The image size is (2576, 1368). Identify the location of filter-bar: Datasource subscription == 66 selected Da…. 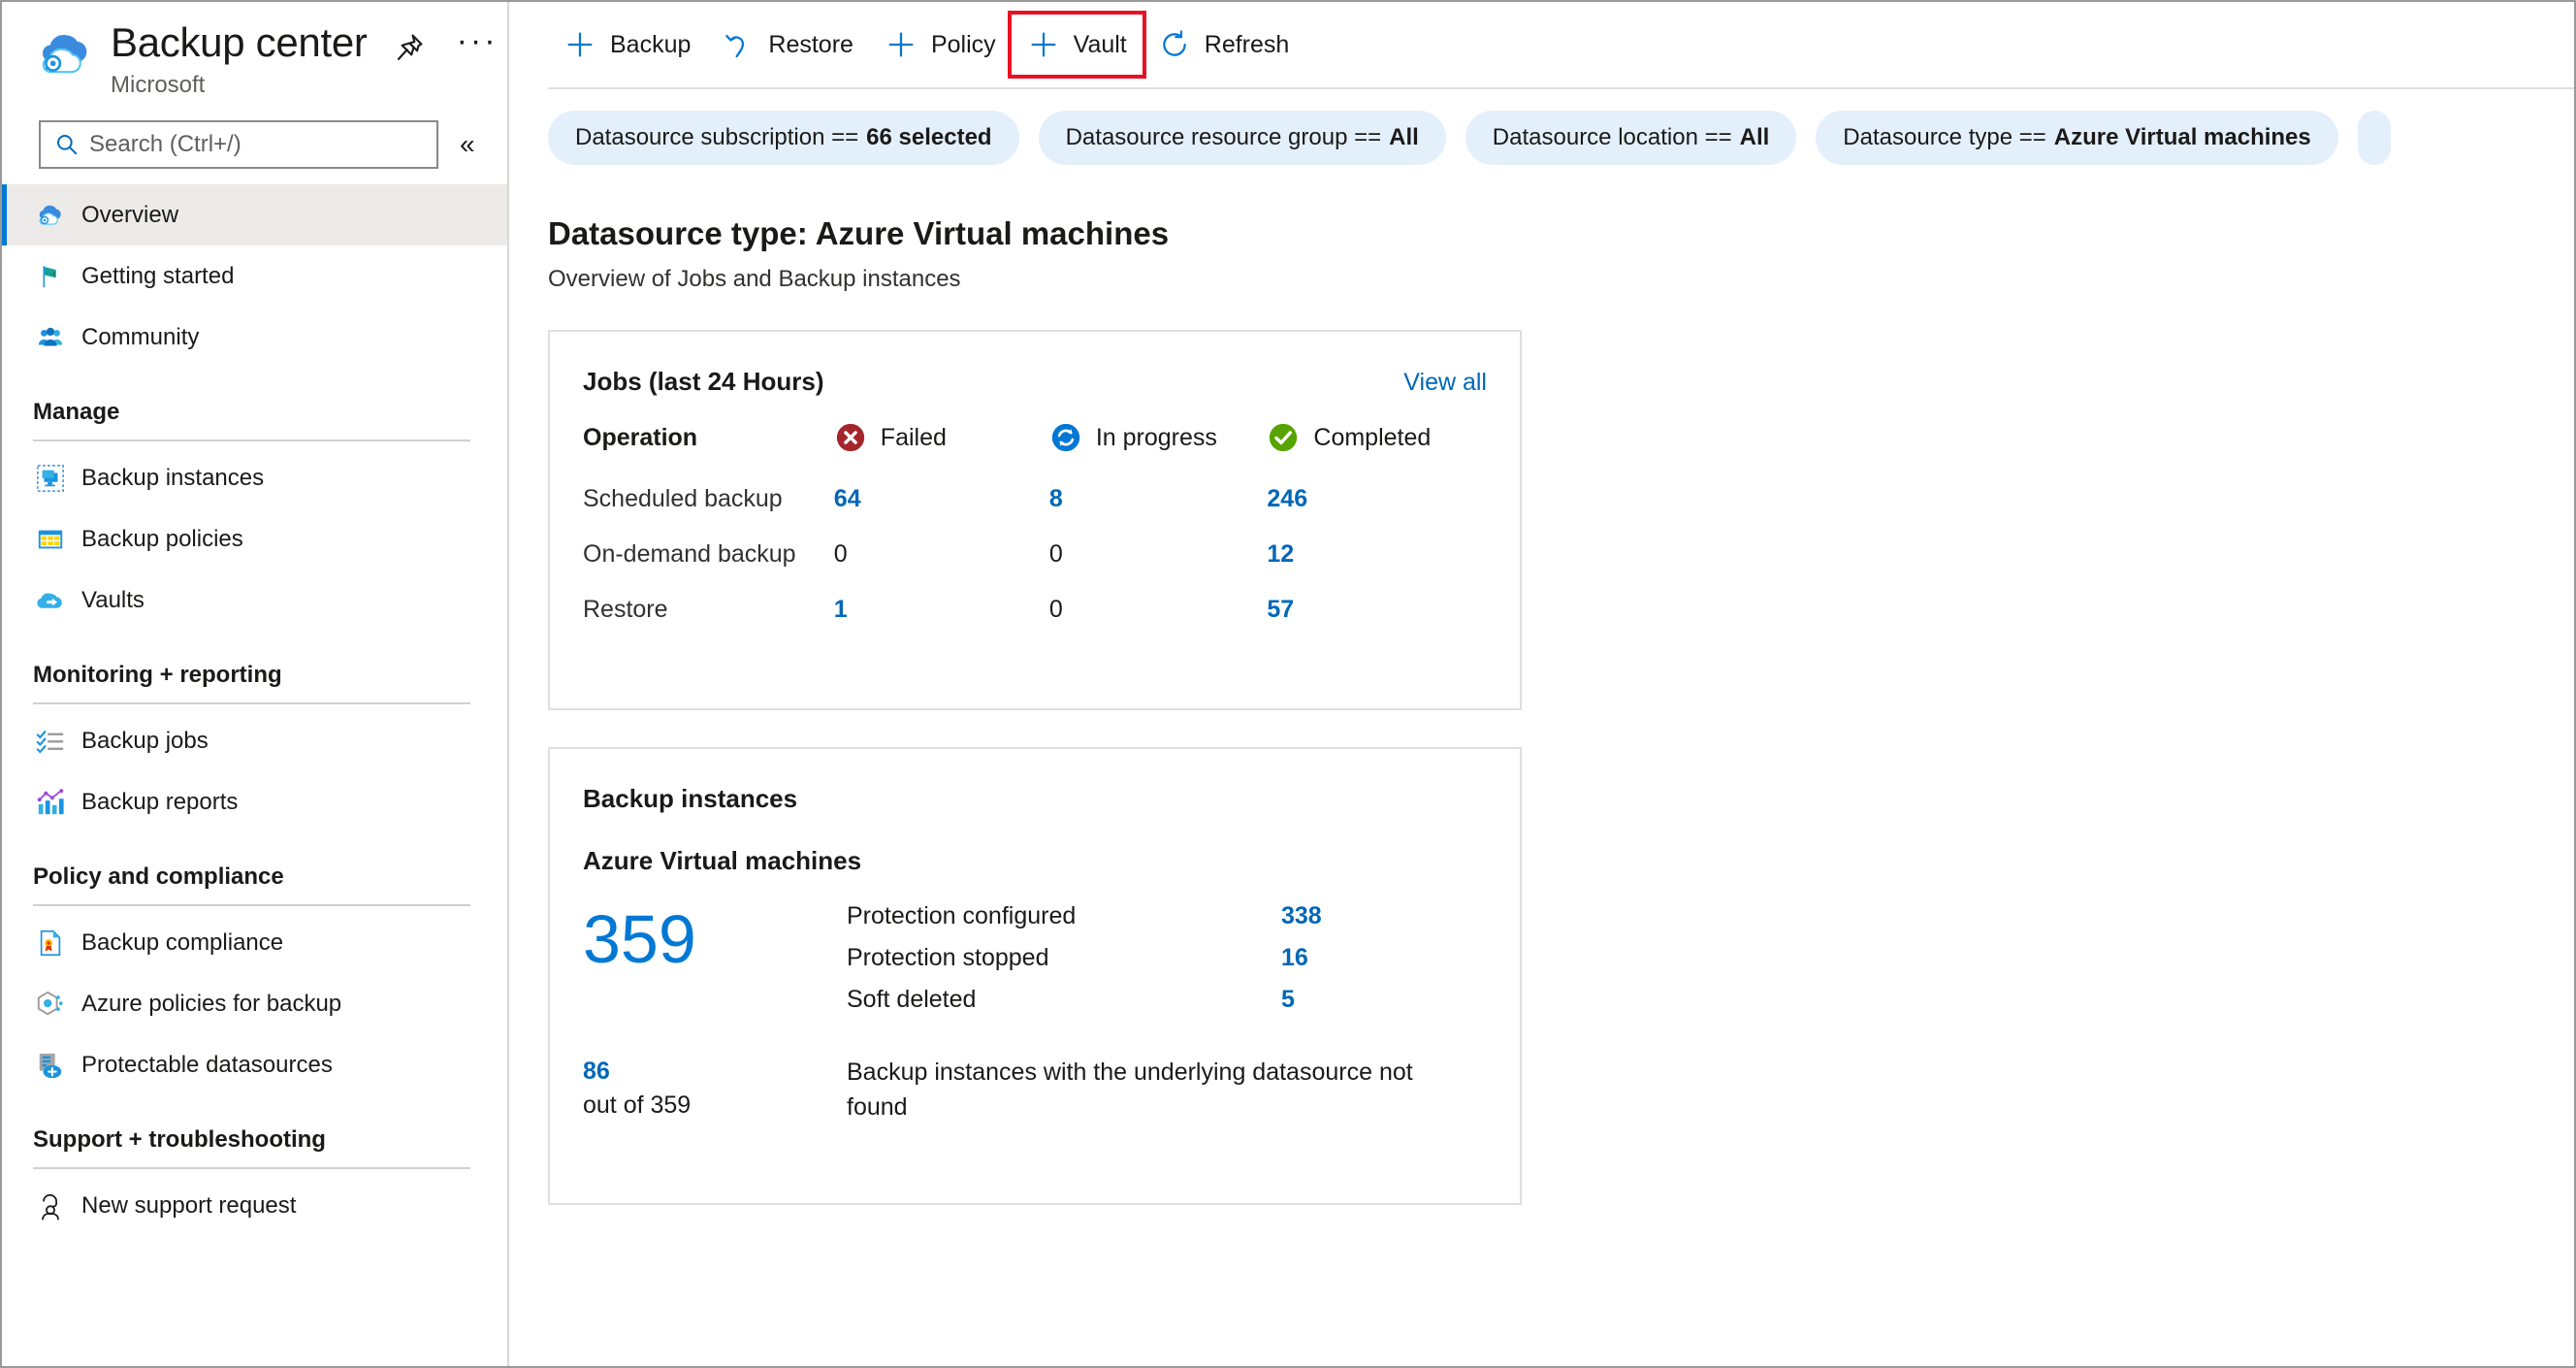
(1542, 127).